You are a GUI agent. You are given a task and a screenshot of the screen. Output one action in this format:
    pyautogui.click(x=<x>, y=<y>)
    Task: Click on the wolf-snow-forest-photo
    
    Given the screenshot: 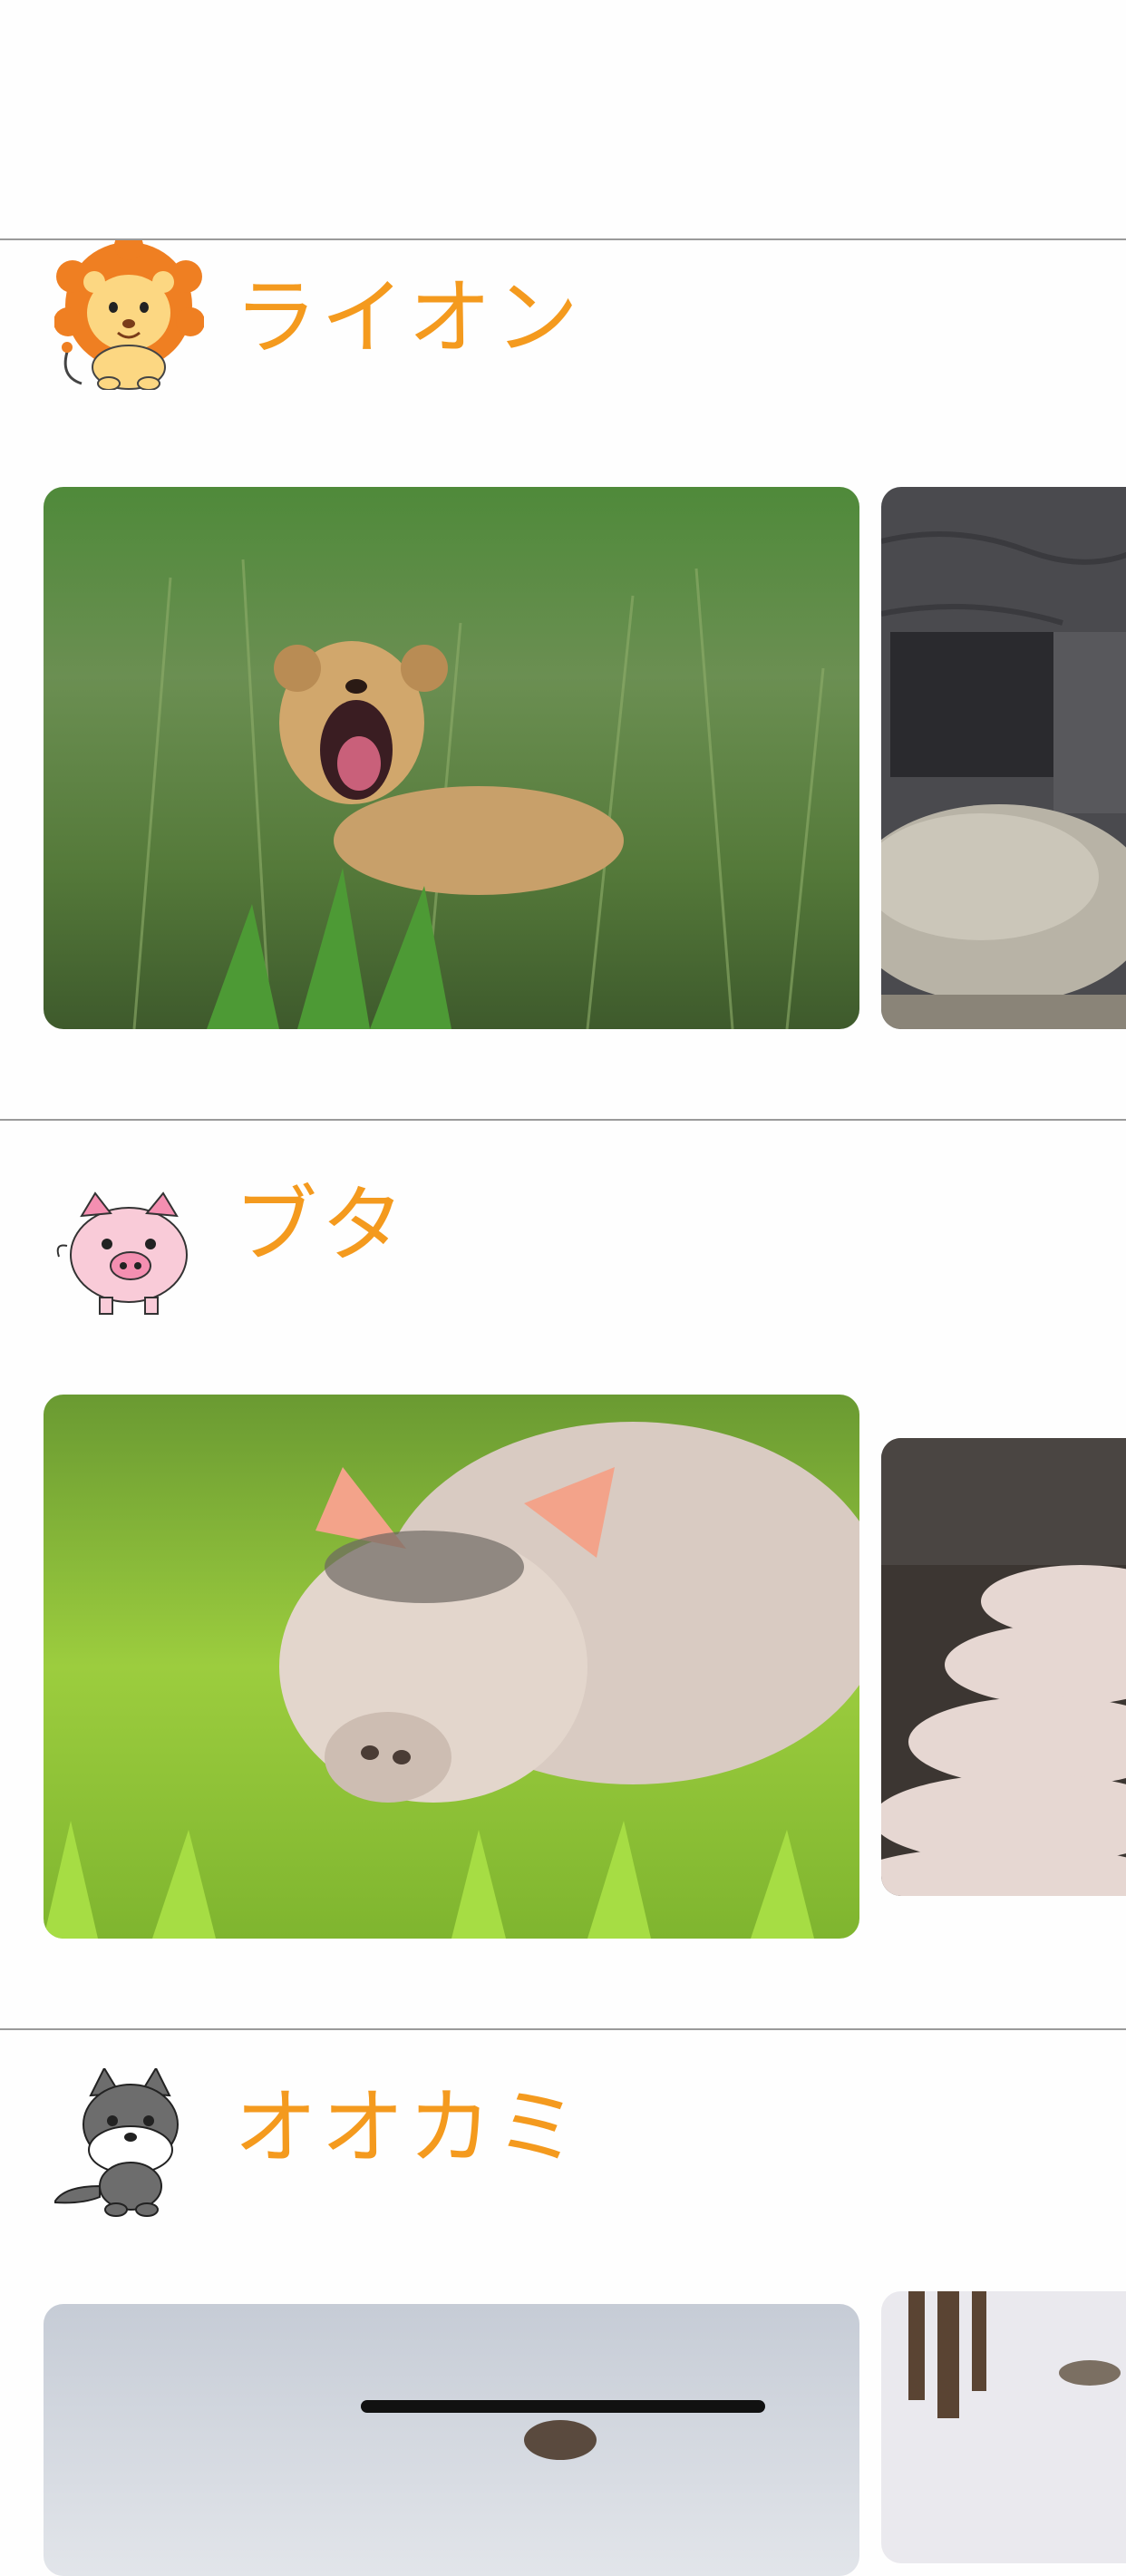 What is the action you would take?
    pyautogui.click(x=1003, y=2427)
    